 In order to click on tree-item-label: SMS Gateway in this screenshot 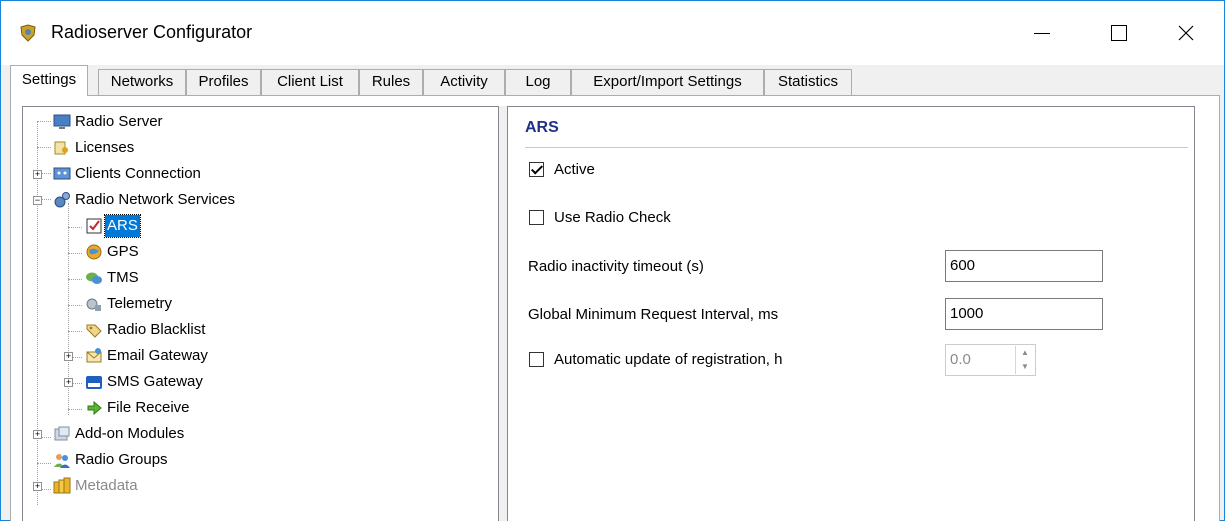, I will do `click(155, 381)`.